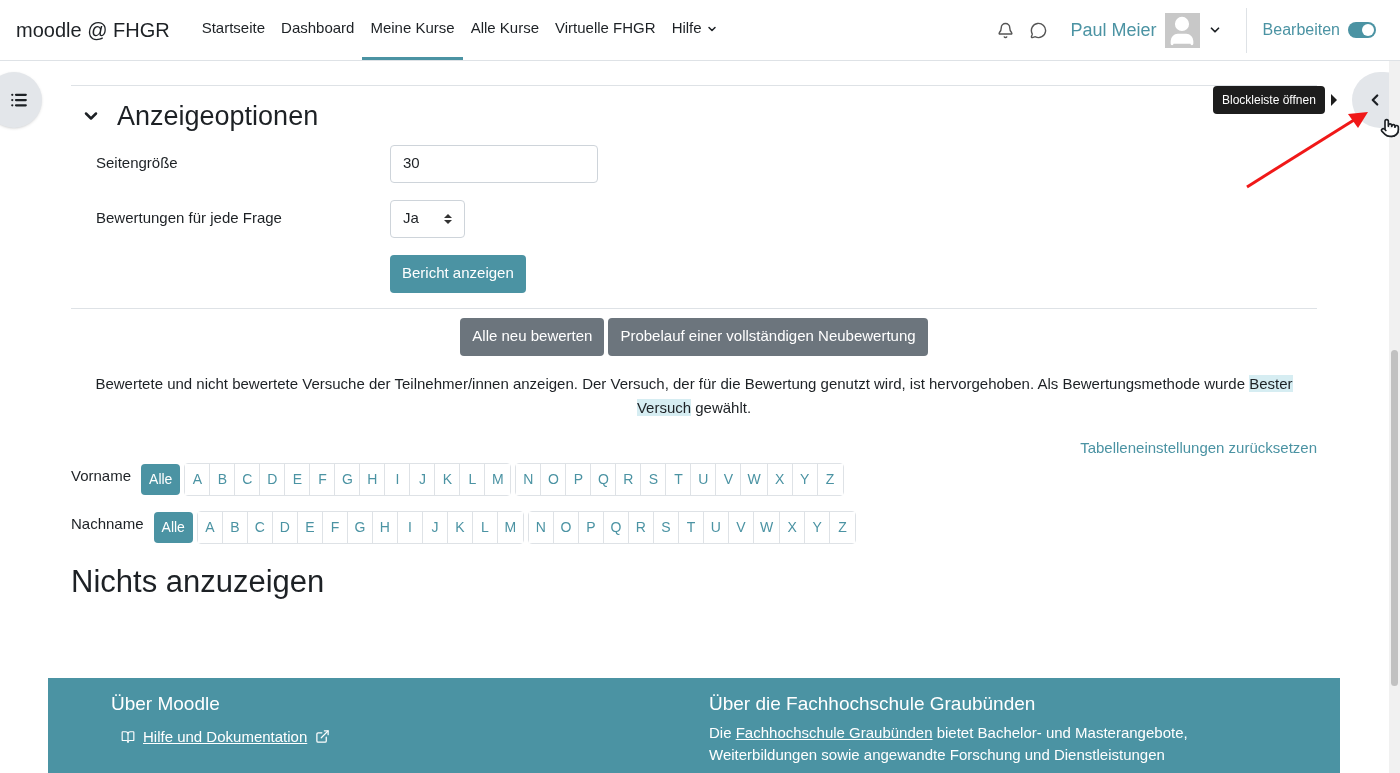  I want to click on field-label: Seitengröße, so click(137, 163).